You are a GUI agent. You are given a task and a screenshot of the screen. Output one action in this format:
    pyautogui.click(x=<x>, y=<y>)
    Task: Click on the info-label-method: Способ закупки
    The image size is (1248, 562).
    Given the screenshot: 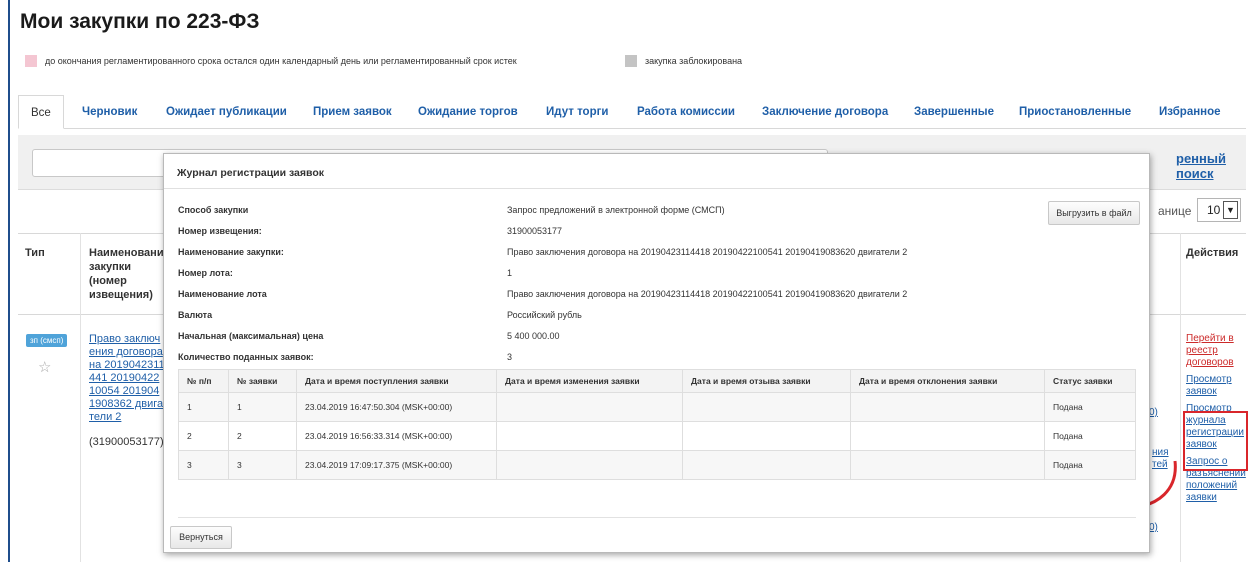 What is the action you would take?
    pyautogui.click(x=213, y=210)
    